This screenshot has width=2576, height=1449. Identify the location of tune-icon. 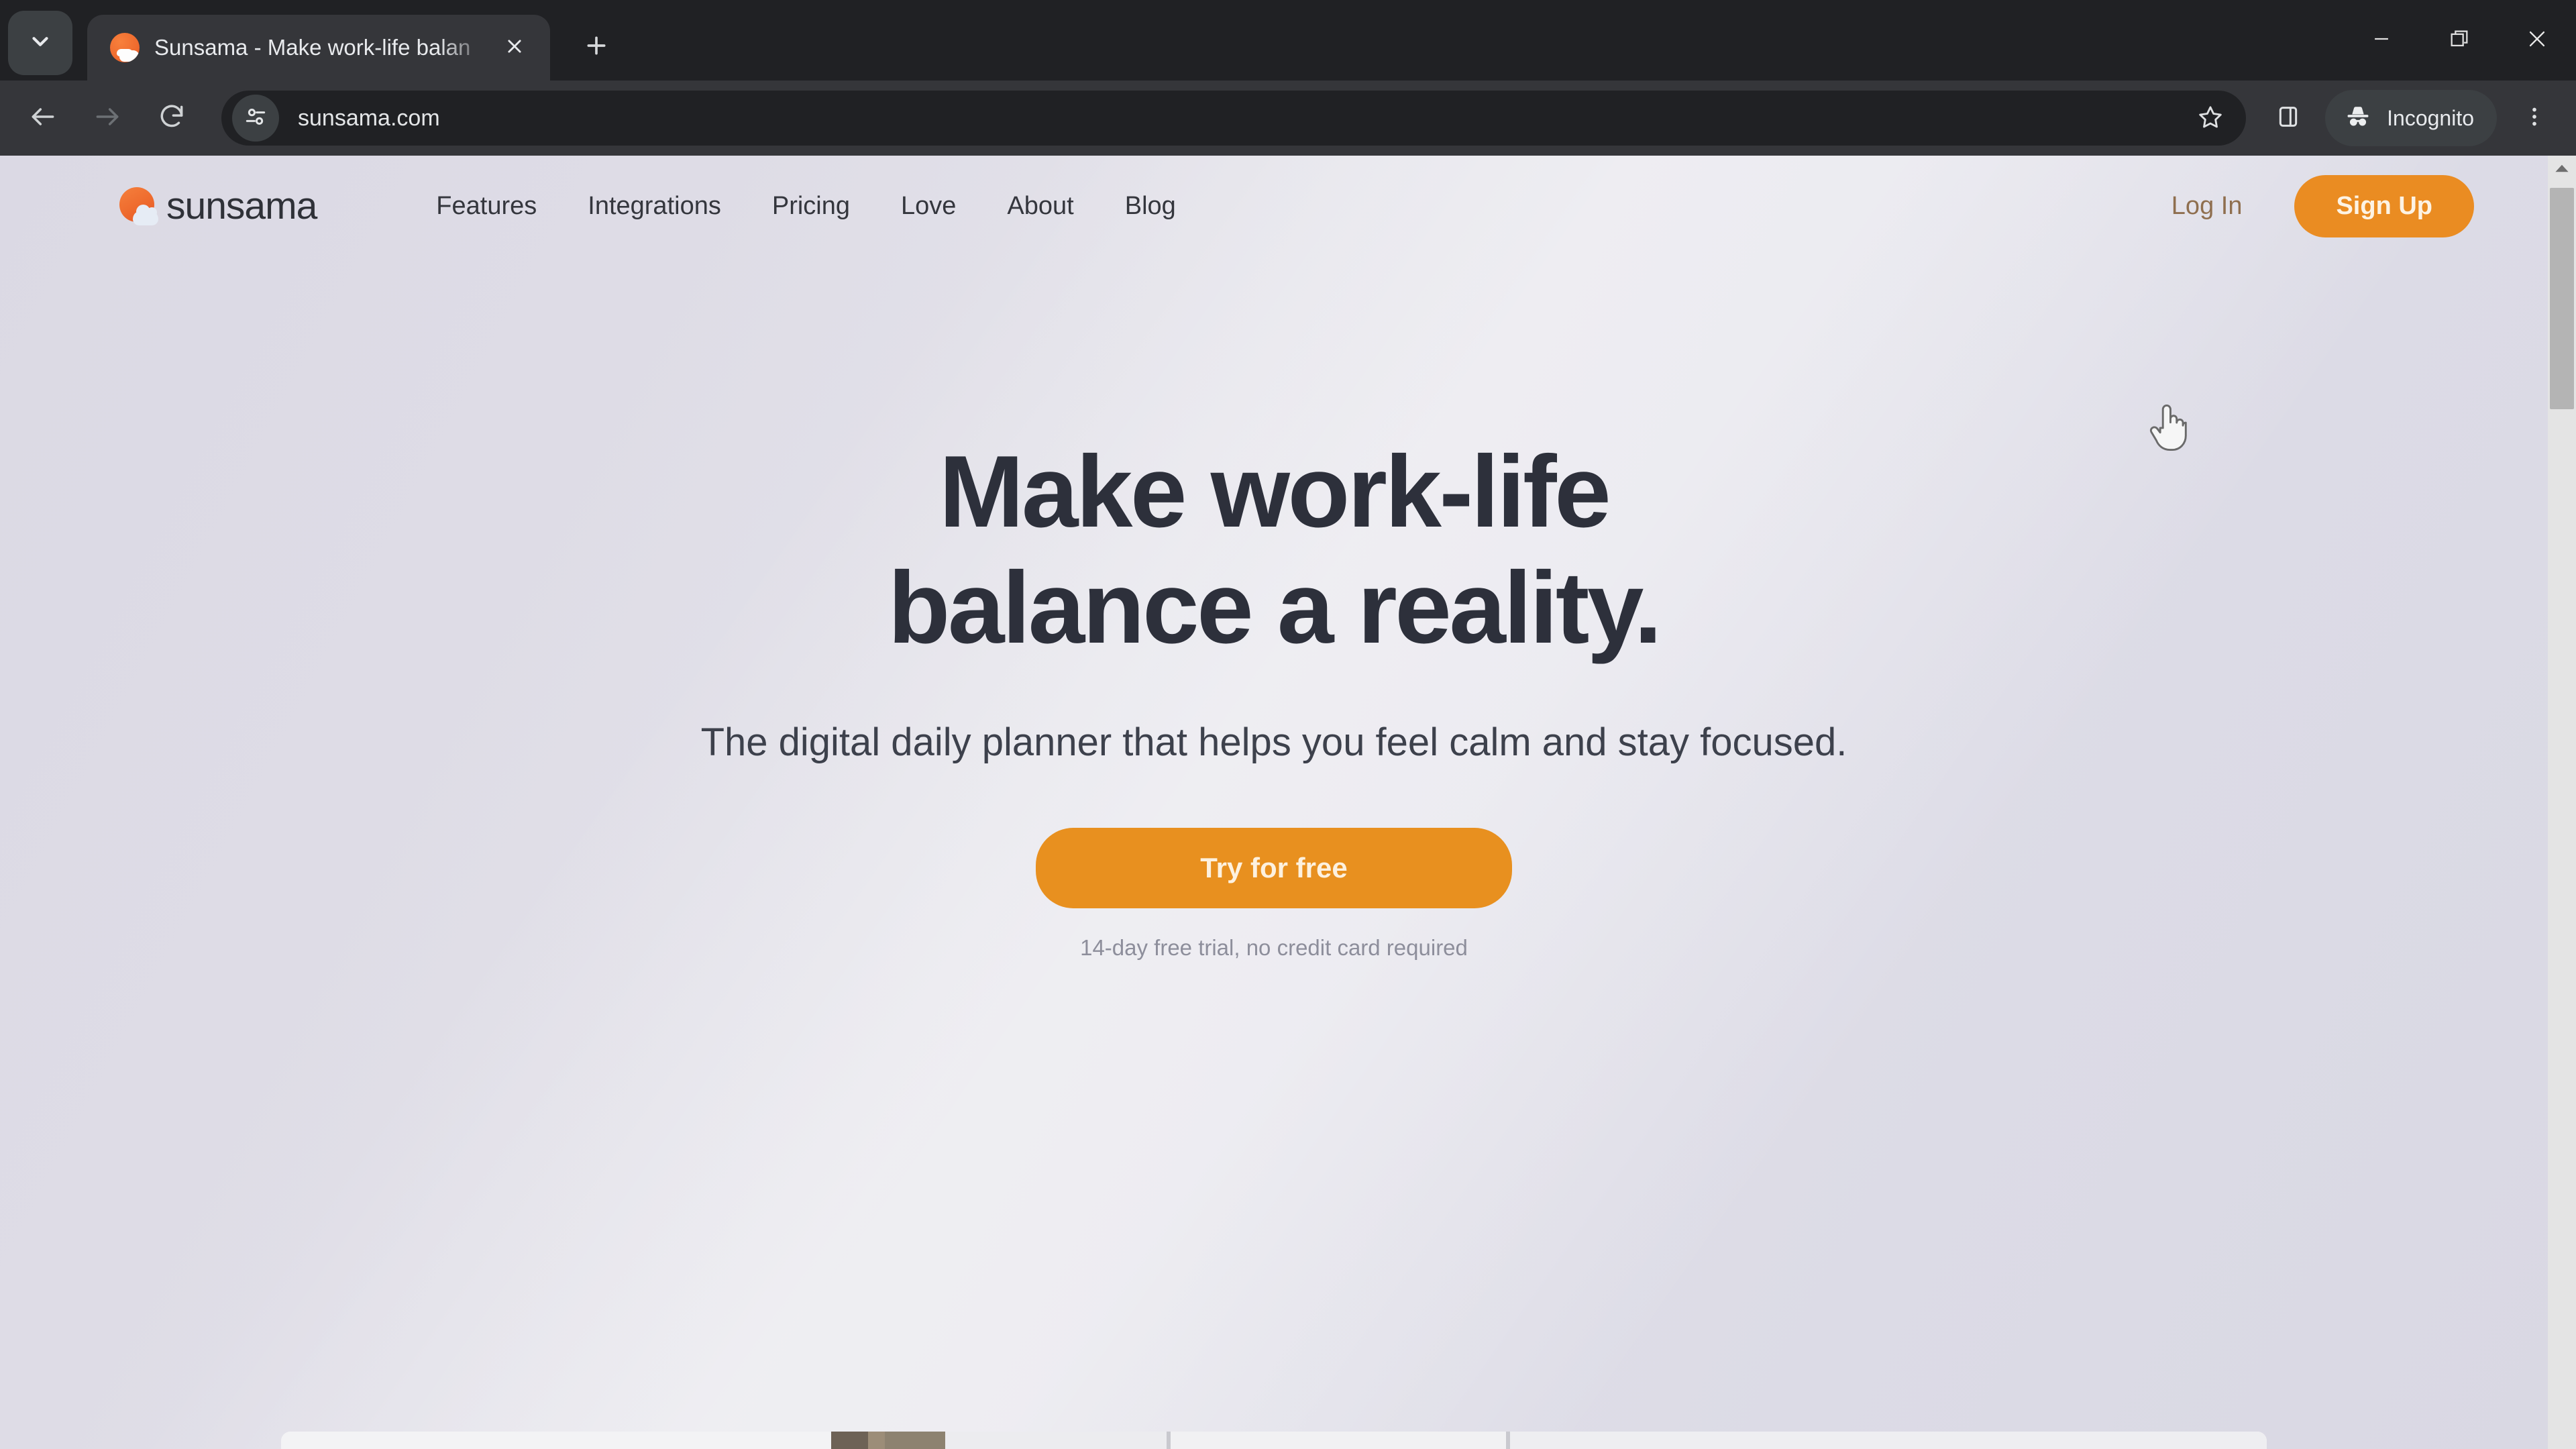
(255, 118).